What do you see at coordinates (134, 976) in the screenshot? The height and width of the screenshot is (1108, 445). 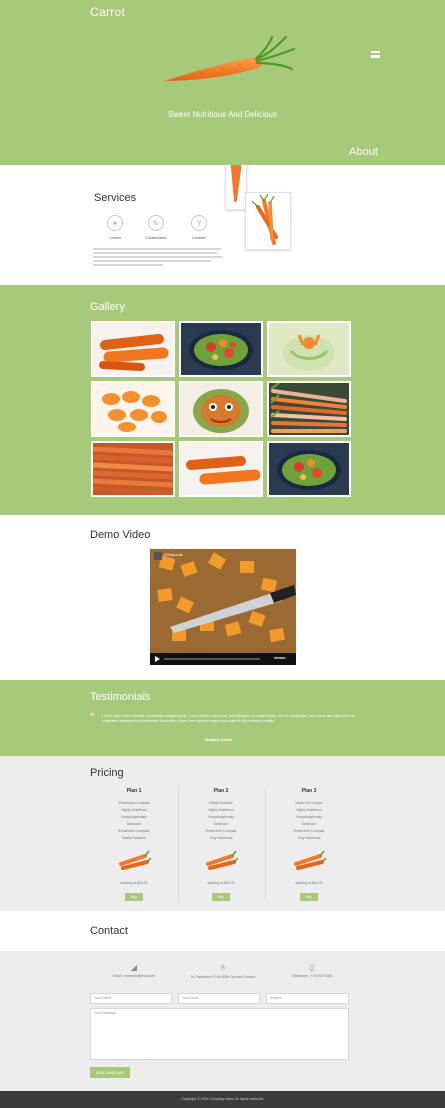 I see `contact-info-text: Email : example@mail.com` at bounding box center [134, 976].